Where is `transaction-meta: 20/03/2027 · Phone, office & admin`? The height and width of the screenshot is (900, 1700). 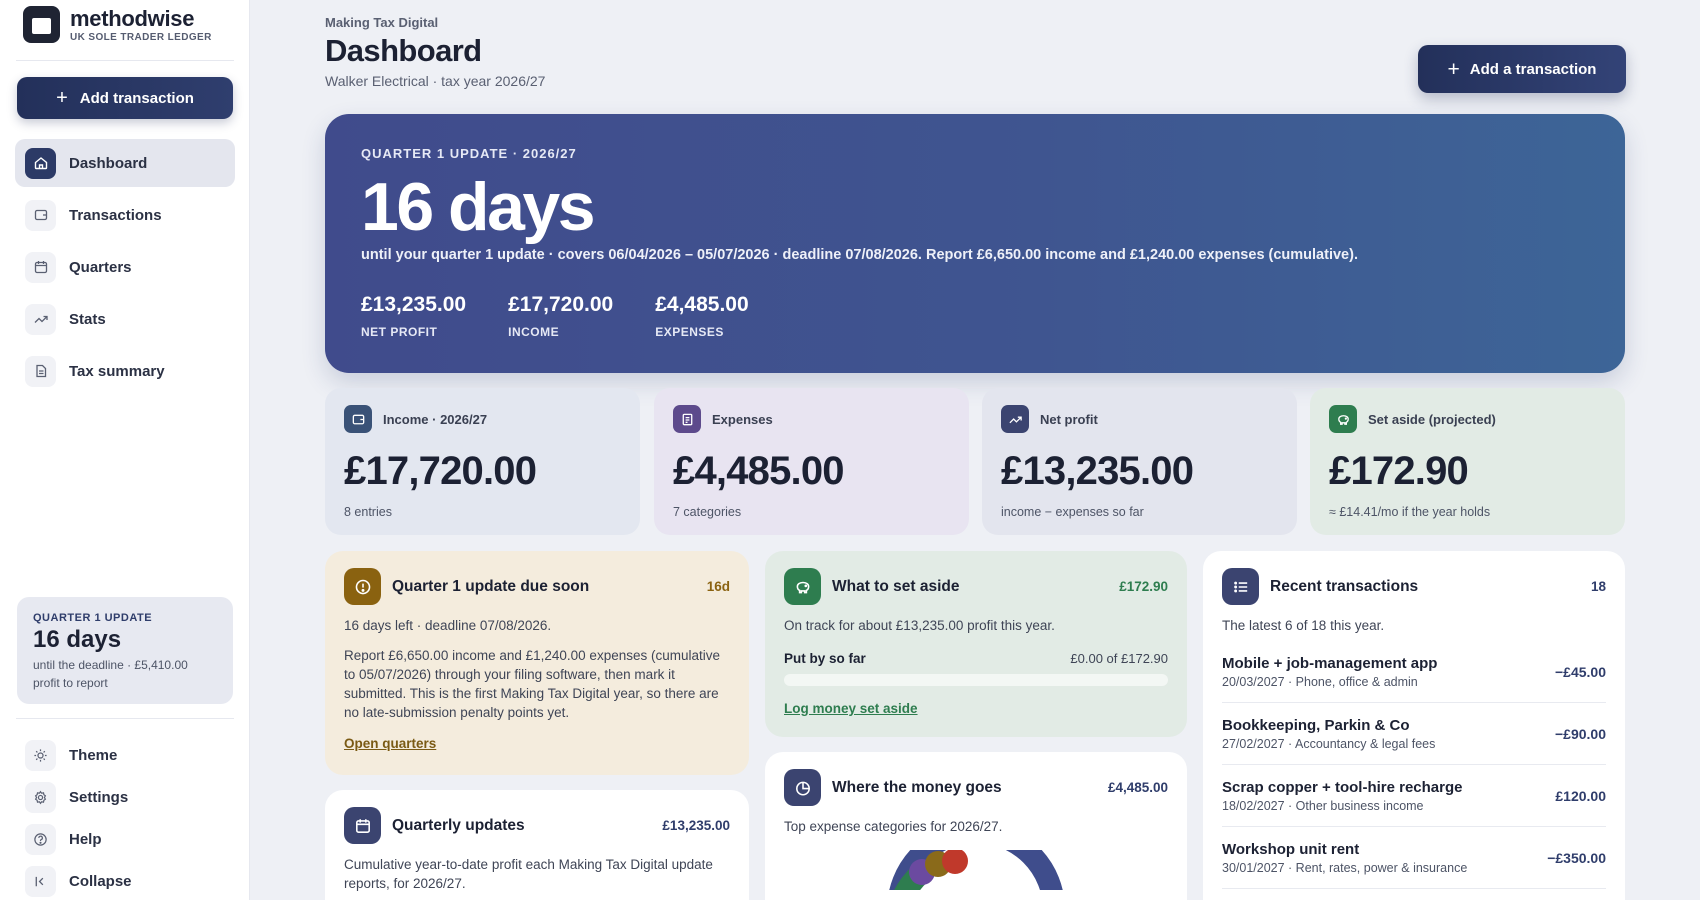
transaction-meta: 20/03/2027 · Phone, office & admin is located at coordinates (1320, 681).